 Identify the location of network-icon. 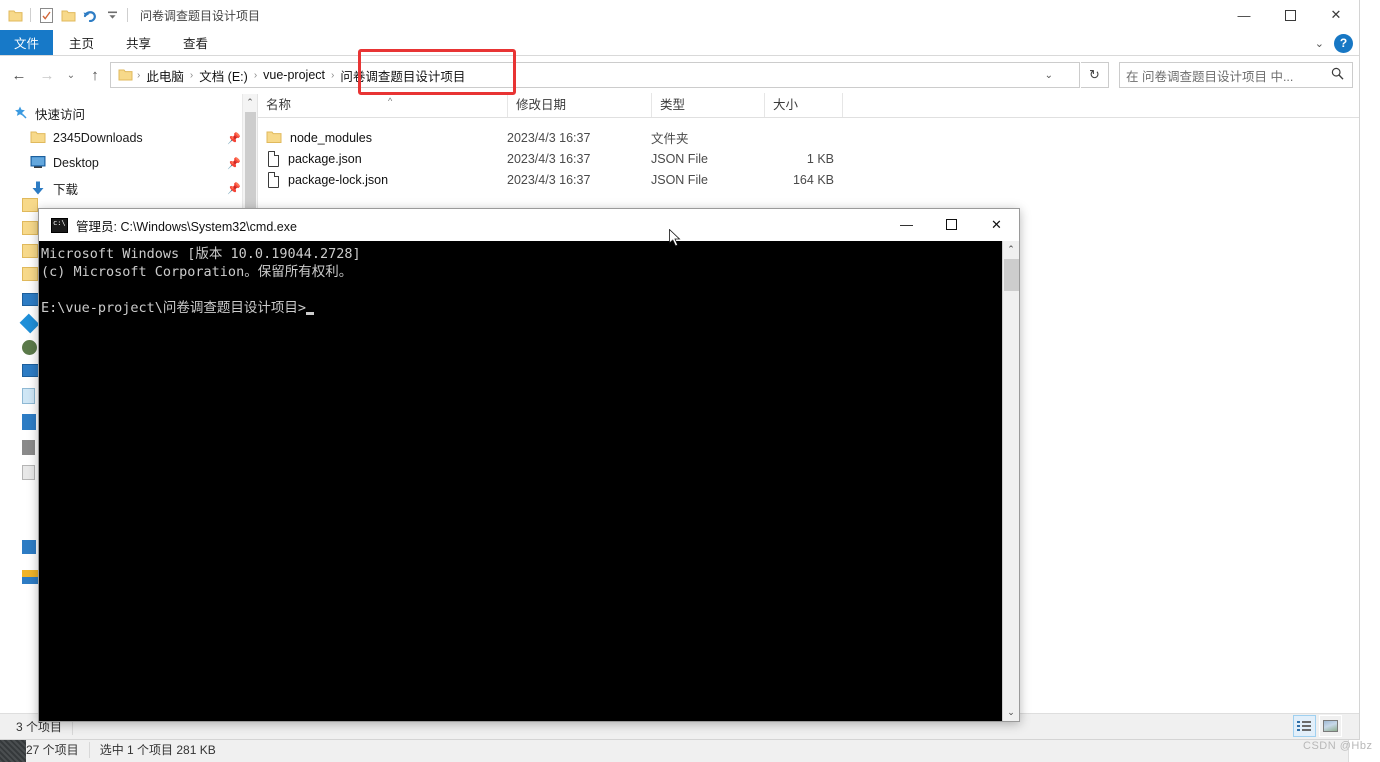
(29, 547).